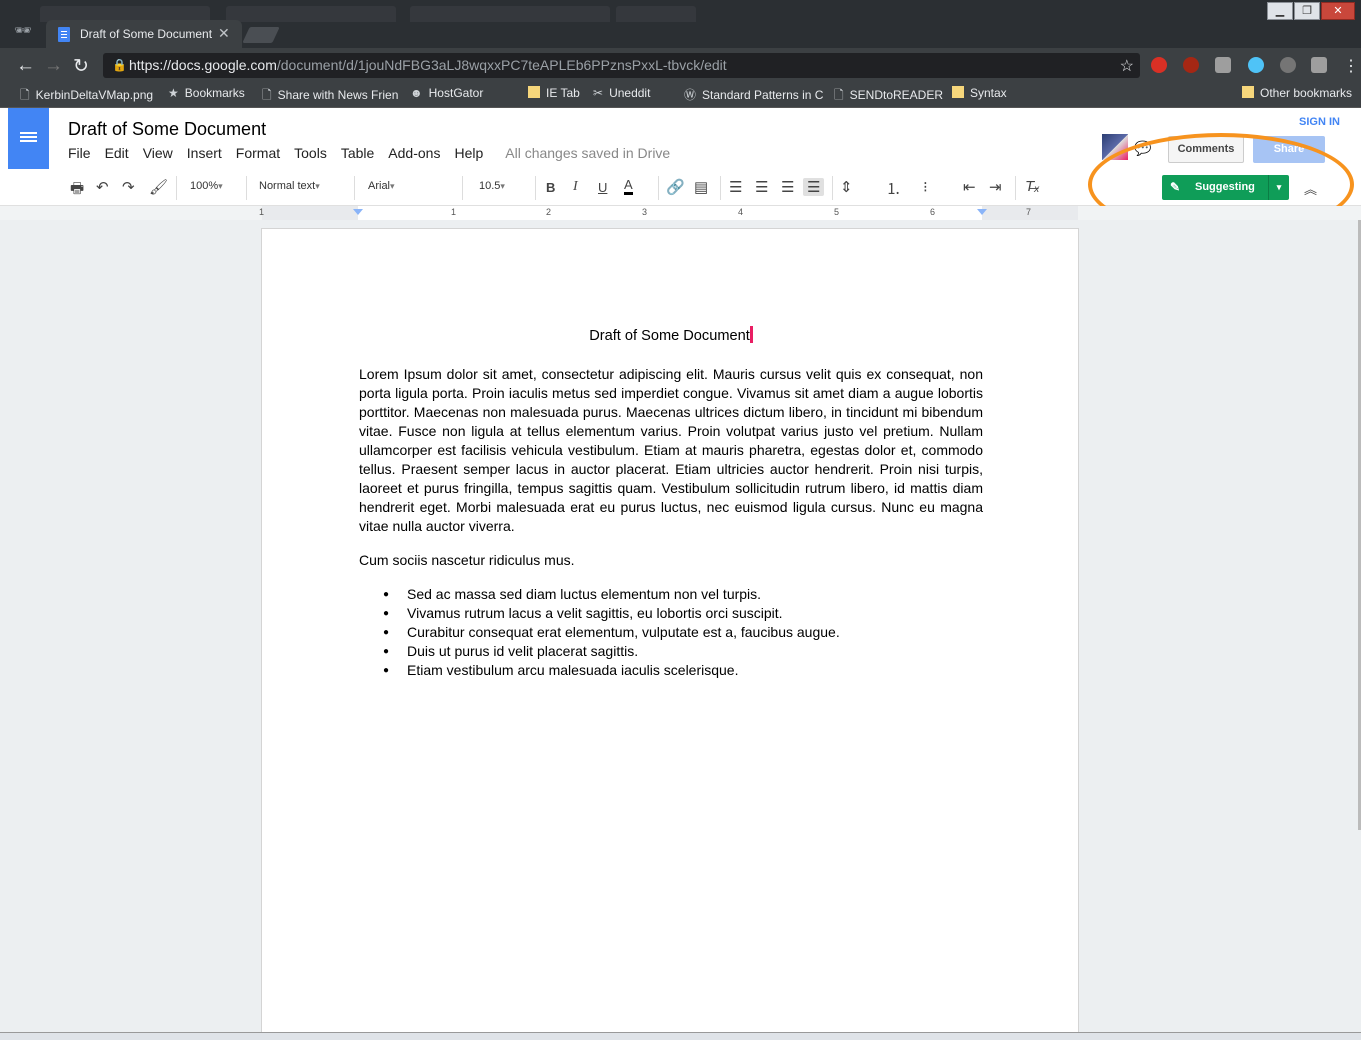 This screenshot has height=1040, width=1361. I want to click on menu-format: Format, so click(258, 153).